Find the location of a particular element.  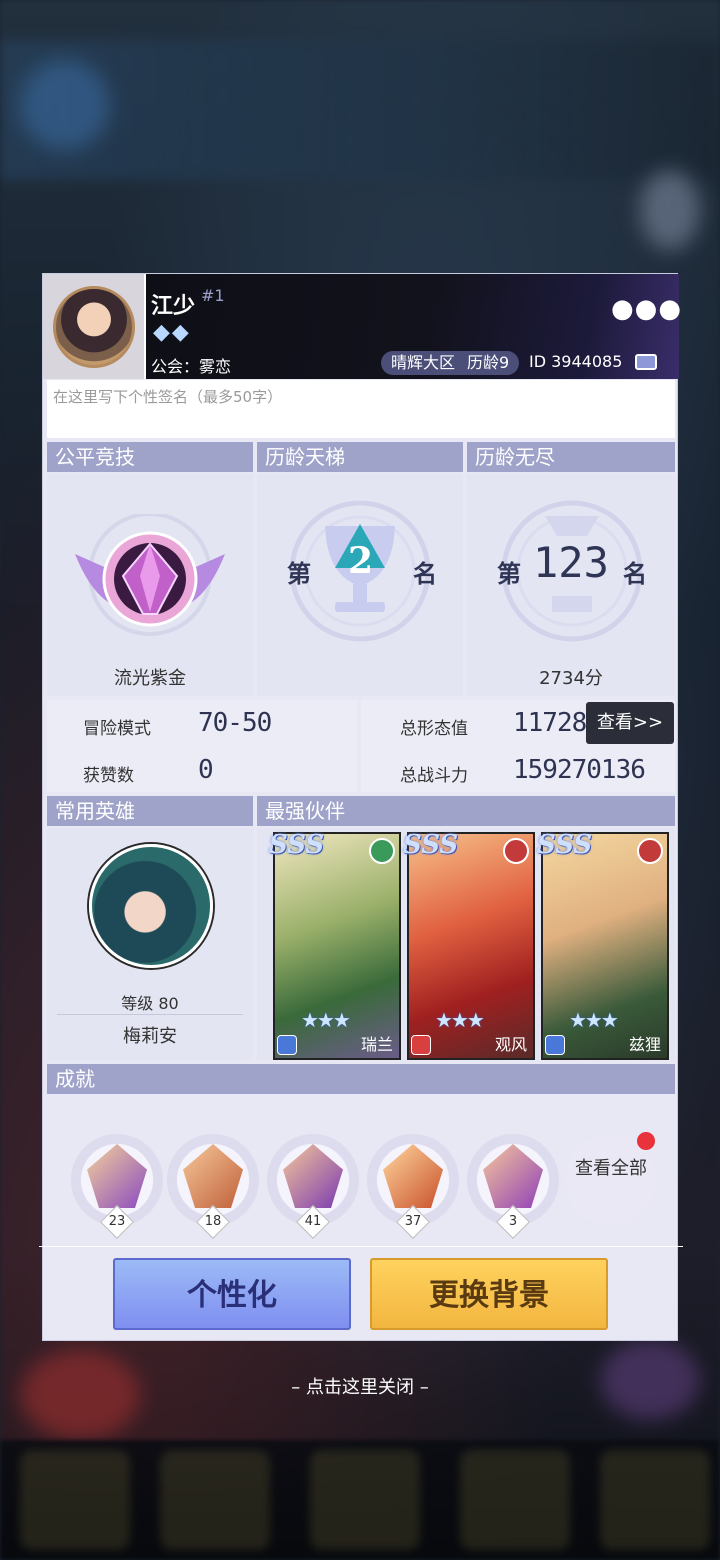

hero-level: 等级 80 is located at coordinates (150, 1003).